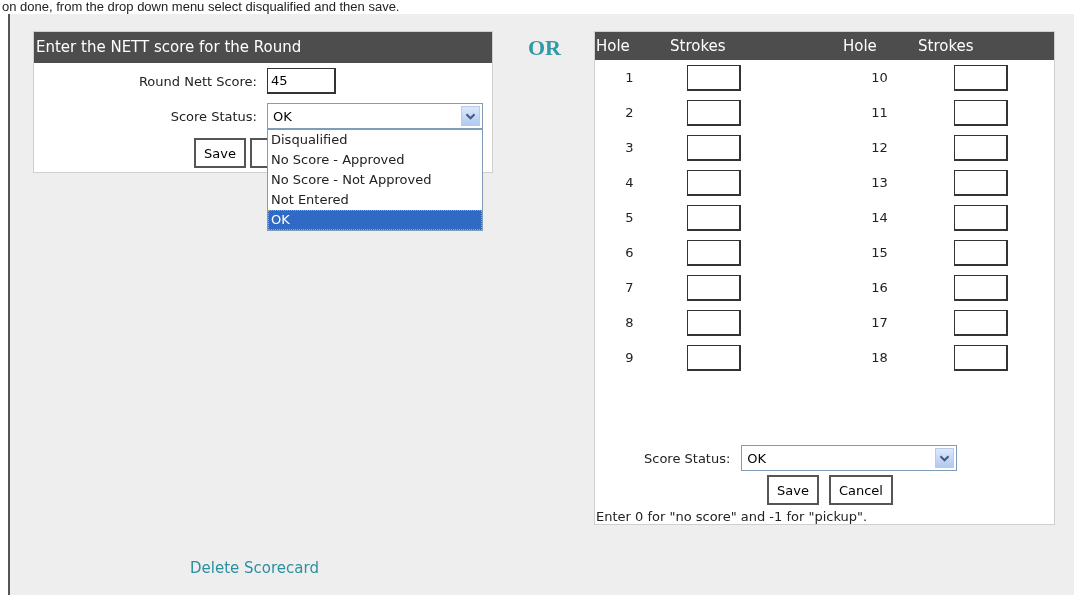 This screenshot has height=595, width=1074. Describe the element at coordinates (197, 81) in the screenshot. I see `field-label: Round Nett Score:` at that location.